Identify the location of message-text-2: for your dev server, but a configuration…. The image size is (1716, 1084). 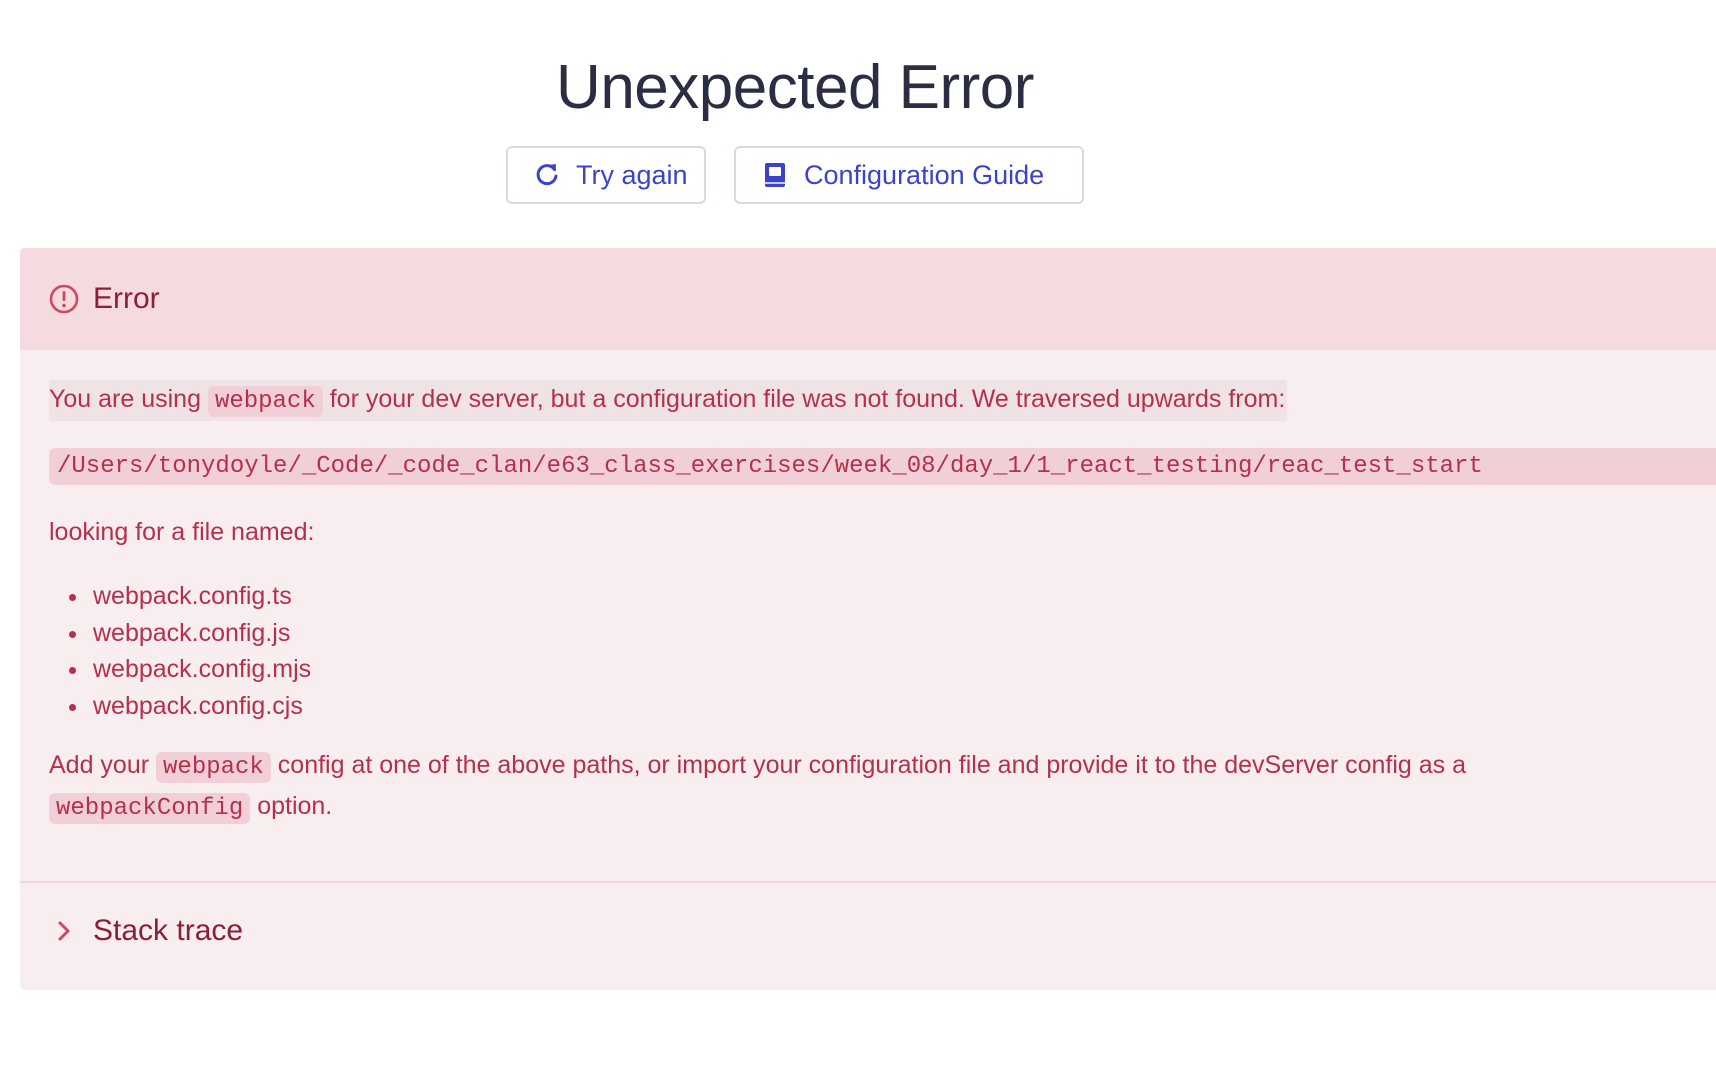
(807, 399).